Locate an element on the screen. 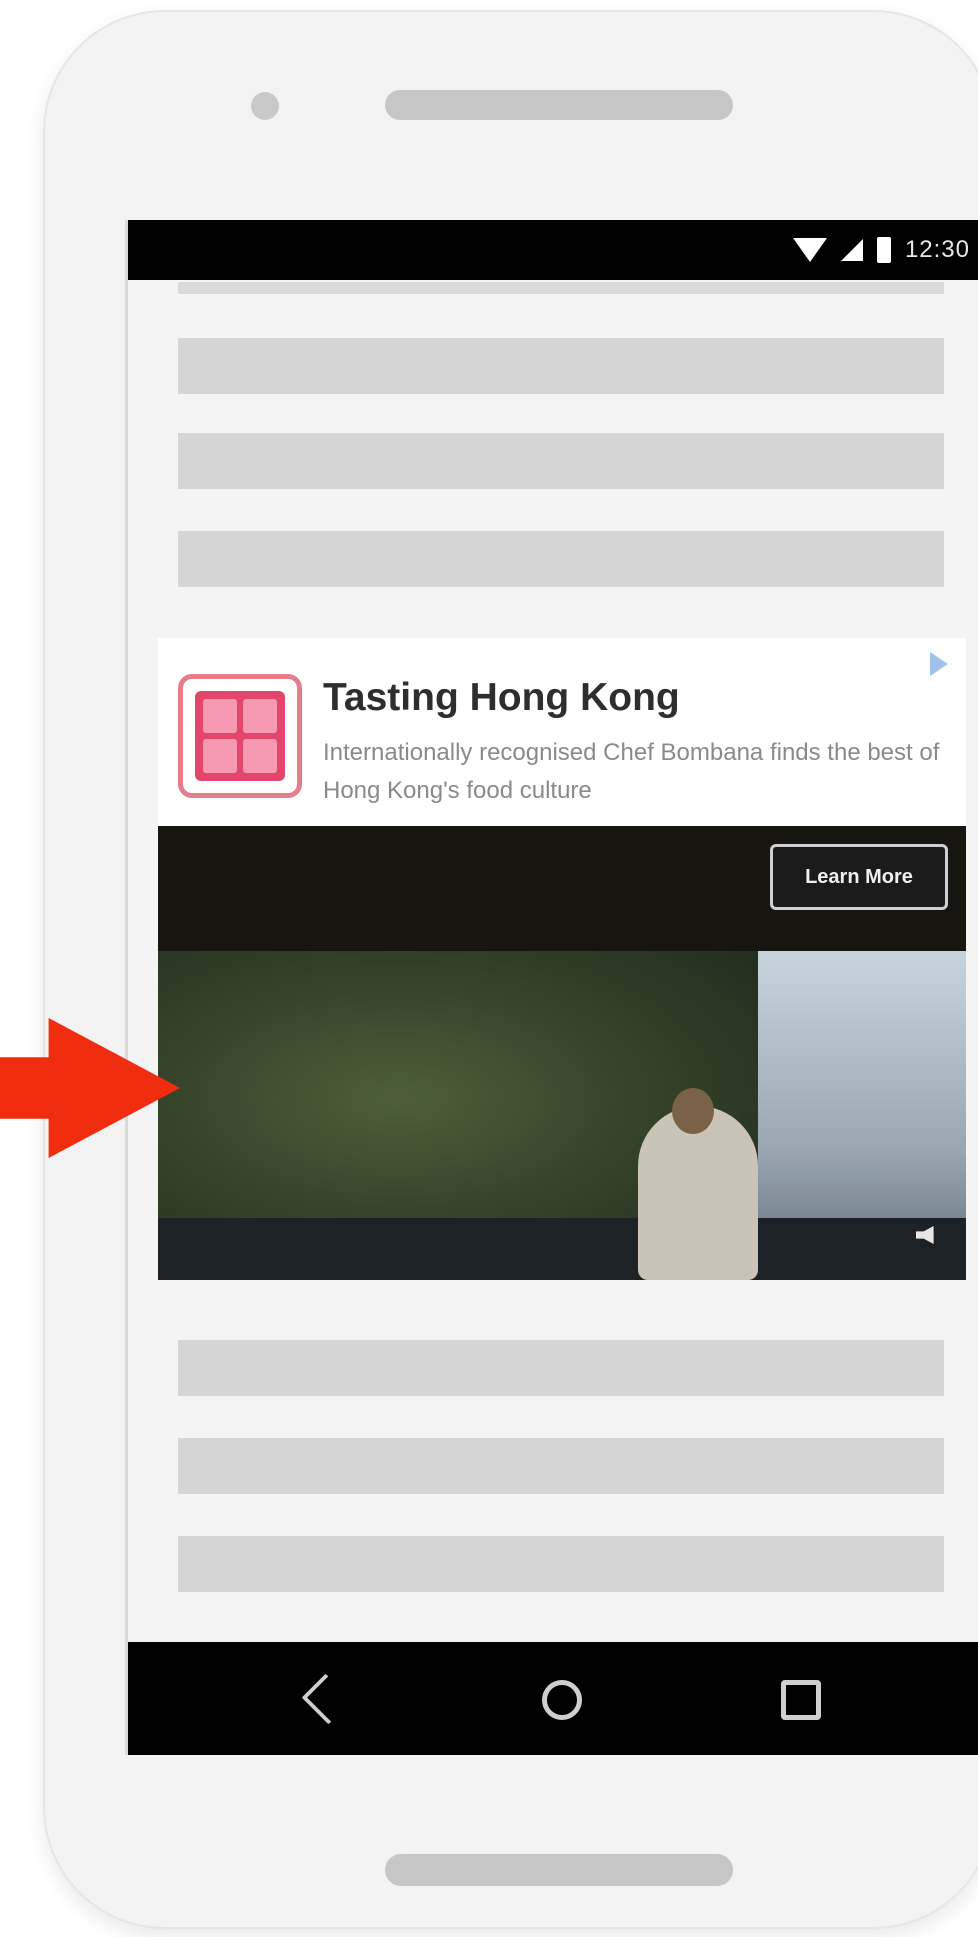  wifi-icon is located at coordinates (809, 250).